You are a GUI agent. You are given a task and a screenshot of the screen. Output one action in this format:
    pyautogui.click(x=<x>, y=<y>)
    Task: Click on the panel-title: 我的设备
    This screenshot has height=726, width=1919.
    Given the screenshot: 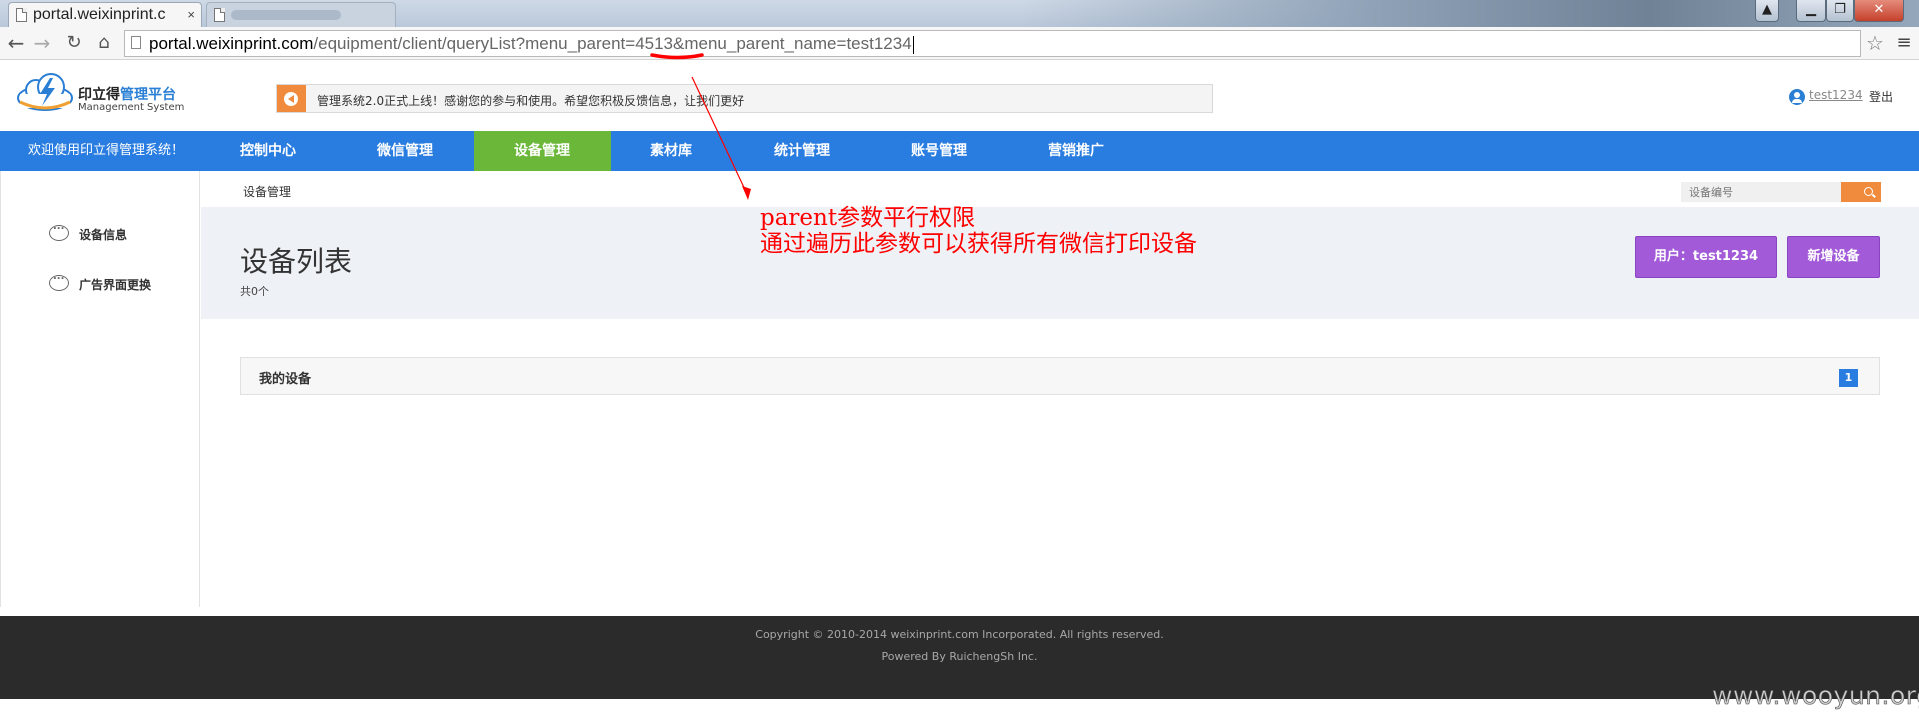 What is the action you would take?
    pyautogui.click(x=285, y=379)
    